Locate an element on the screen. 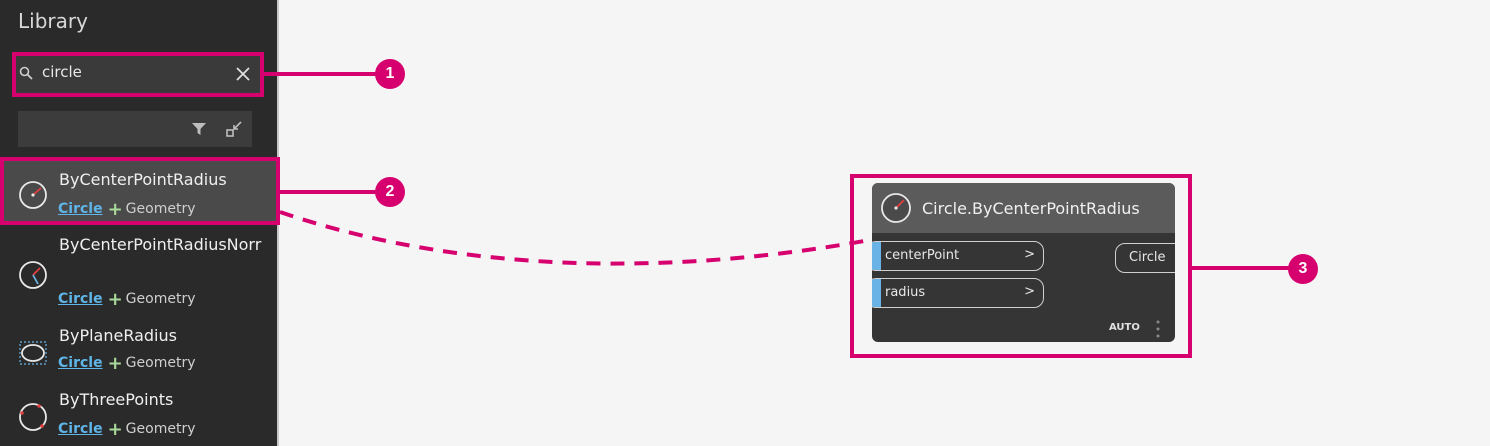 This screenshot has height=446, width=1490. callout-badge-1: 1 is located at coordinates (390, 74).